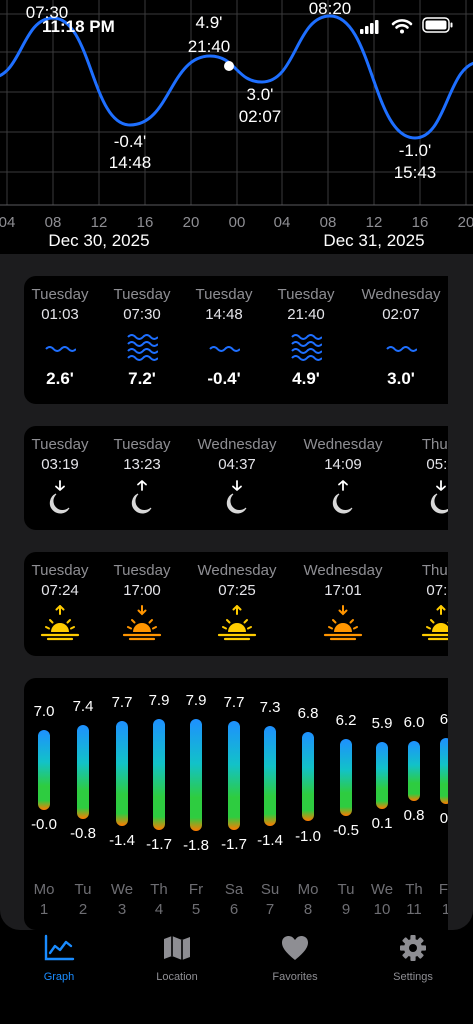  I want to click on tab-favorites: Favorites, so click(295, 958).